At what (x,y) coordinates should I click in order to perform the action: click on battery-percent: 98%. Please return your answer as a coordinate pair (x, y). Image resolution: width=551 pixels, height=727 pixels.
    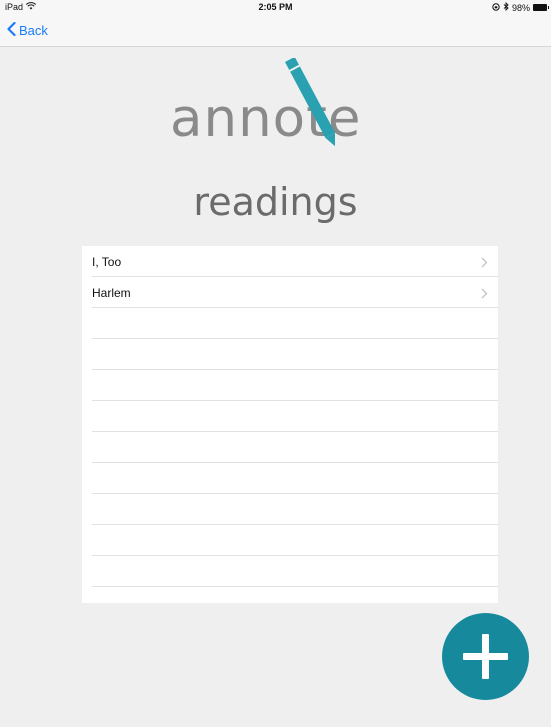
    Looking at the image, I should click on (520, 7).